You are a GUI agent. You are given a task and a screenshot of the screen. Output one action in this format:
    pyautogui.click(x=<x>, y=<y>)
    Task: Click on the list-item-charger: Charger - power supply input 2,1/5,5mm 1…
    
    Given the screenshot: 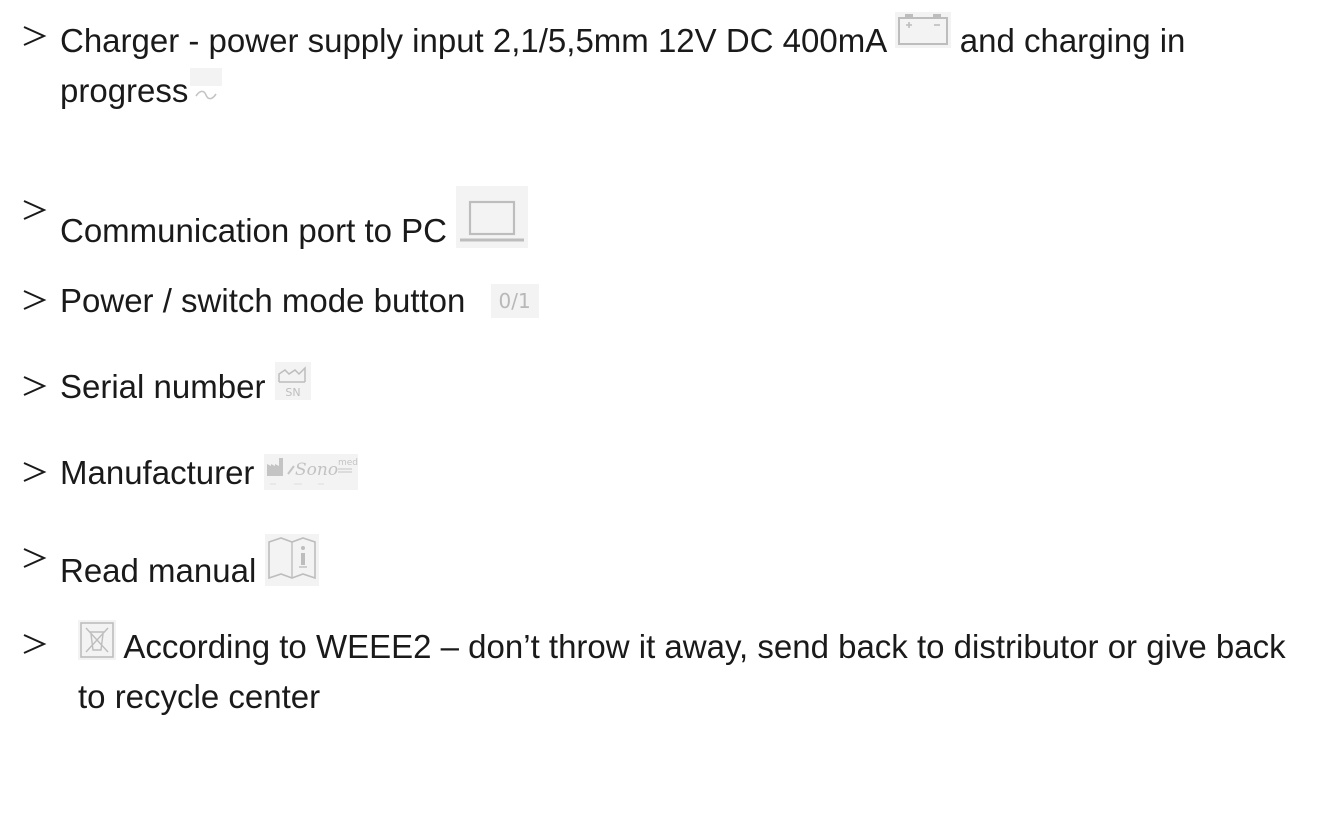 What is the action you would take?
    pyautogui.click(x=662, y=64)
    